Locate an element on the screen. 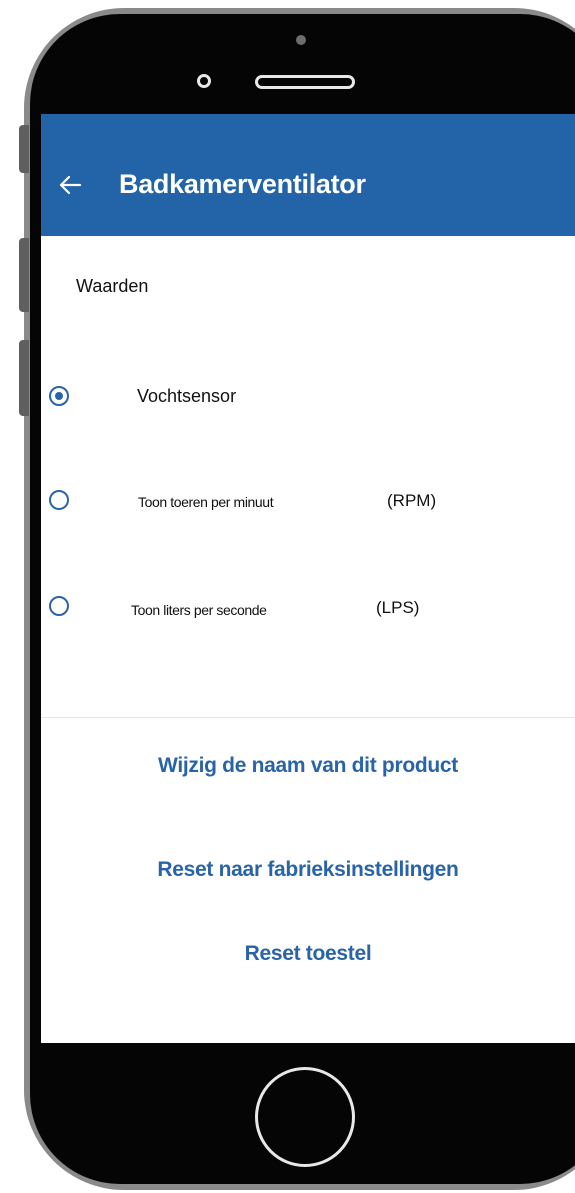 This screenshot has width=575, height=1193. home-button is located at coordinates (305, 1117).